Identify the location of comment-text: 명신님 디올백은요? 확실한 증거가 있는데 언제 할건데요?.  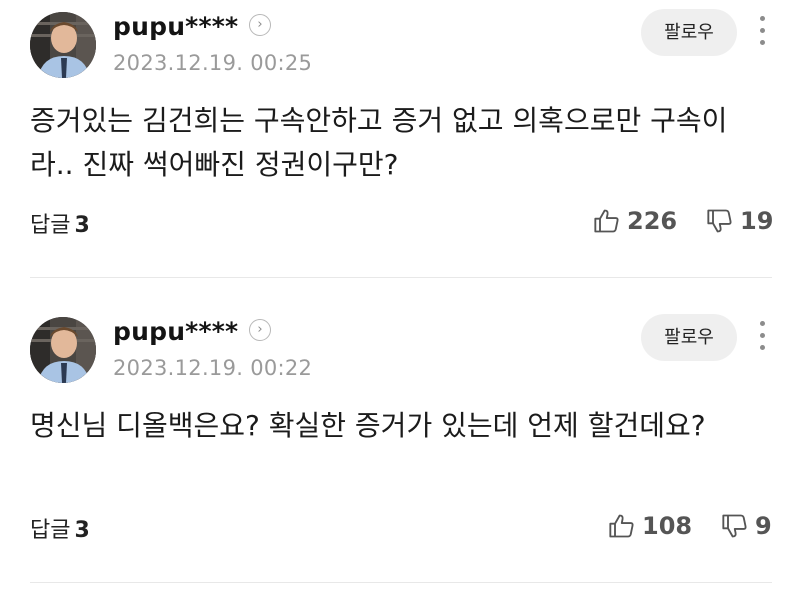
(368, 425).